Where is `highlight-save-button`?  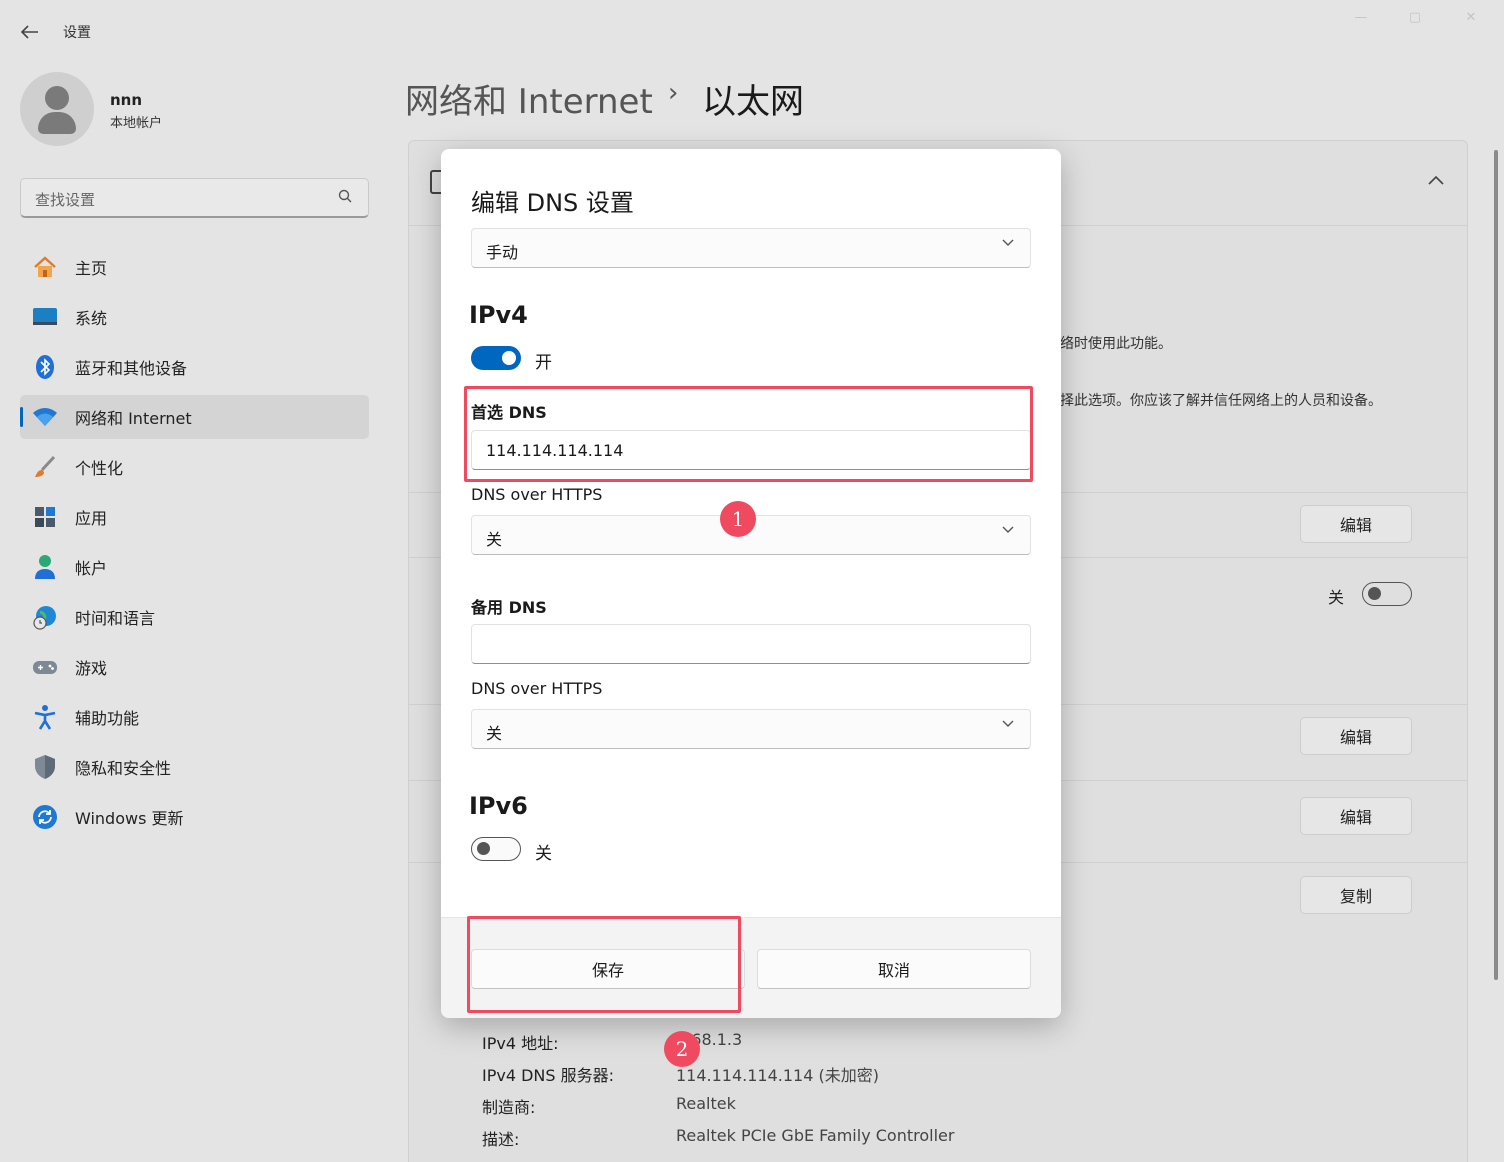
highlight-save-button is located at coordinates (604, 964).